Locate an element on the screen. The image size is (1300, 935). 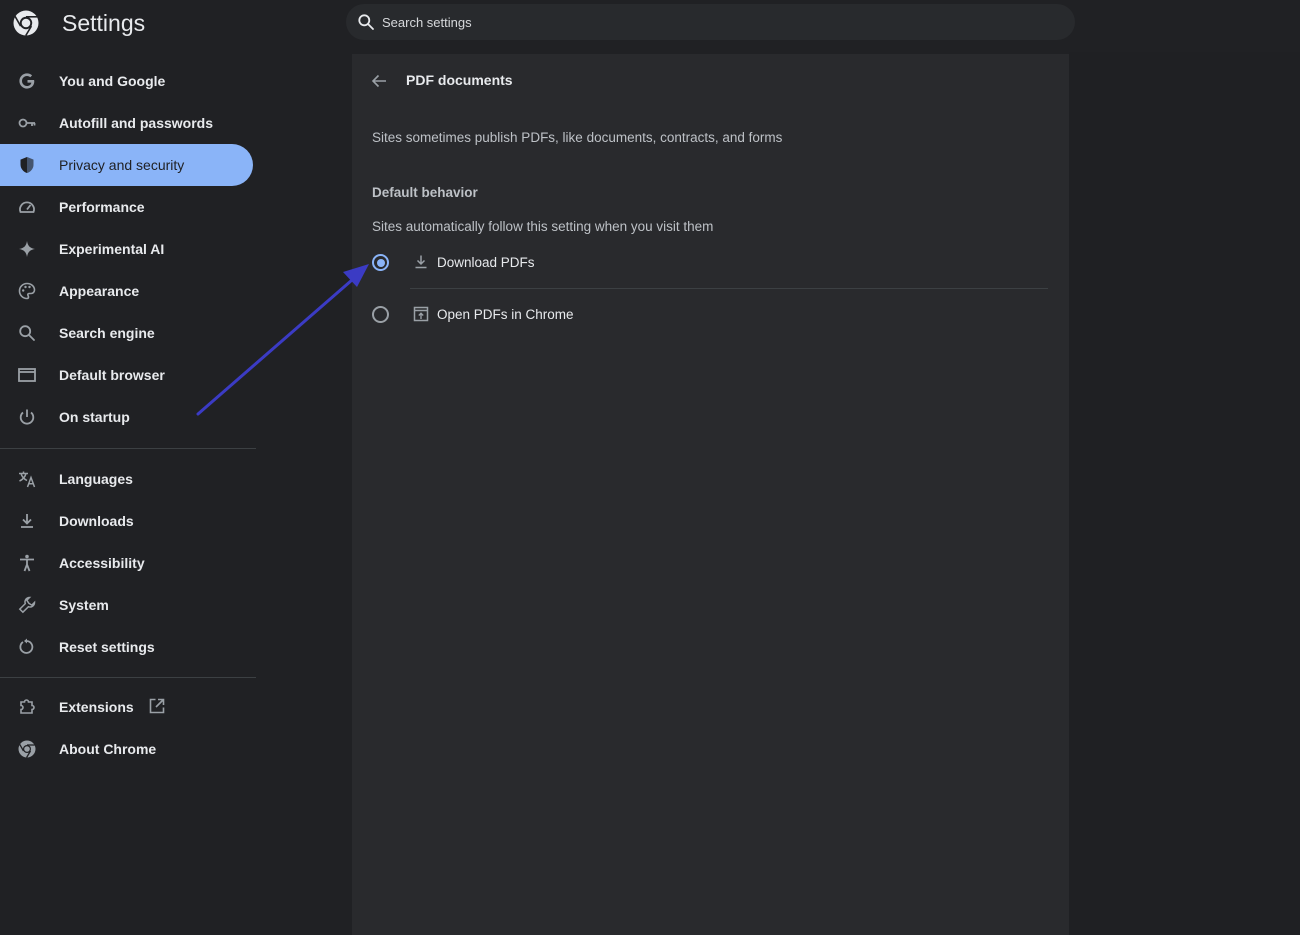
reset-icon is located at coordinates (27, 647).